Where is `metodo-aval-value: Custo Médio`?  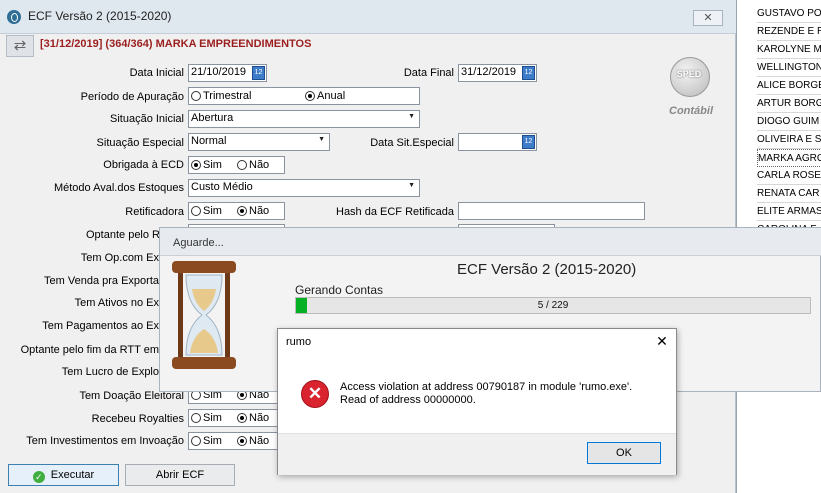 metodo-aval-value: Custo Médio is located at coordinates (222, 187).